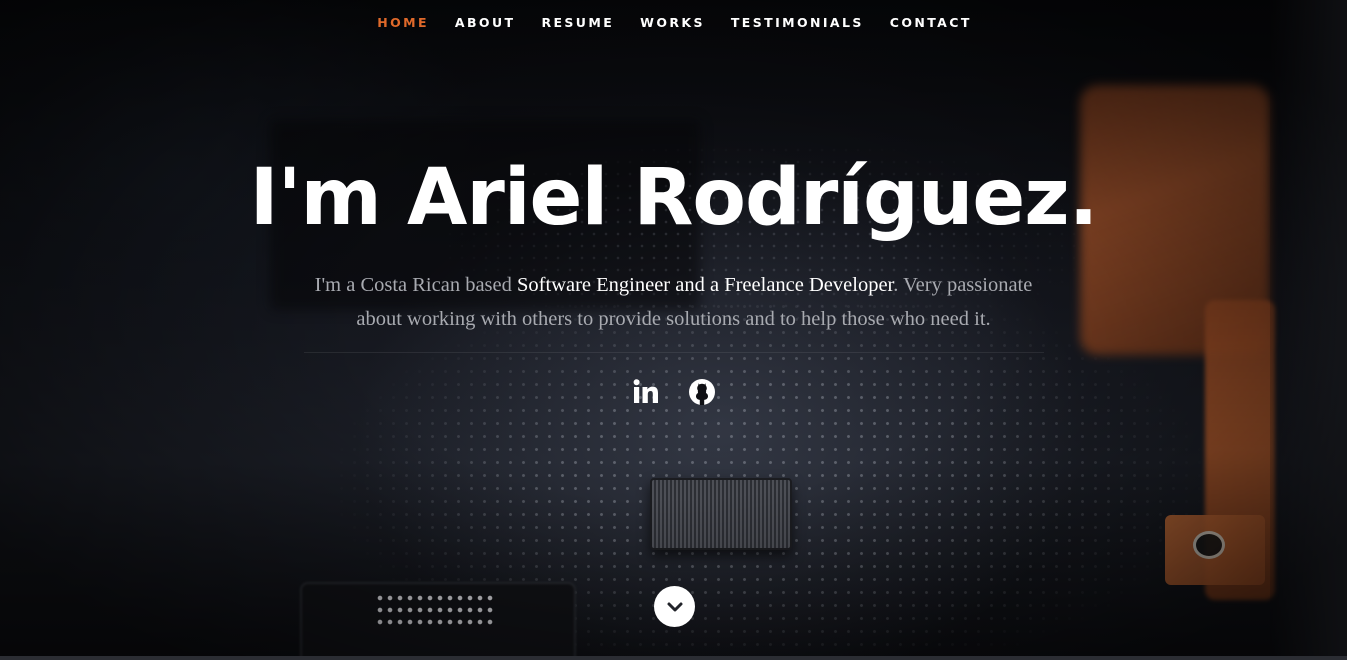  I want to click on nav-link-resume: RESUME, so click(577, 22).